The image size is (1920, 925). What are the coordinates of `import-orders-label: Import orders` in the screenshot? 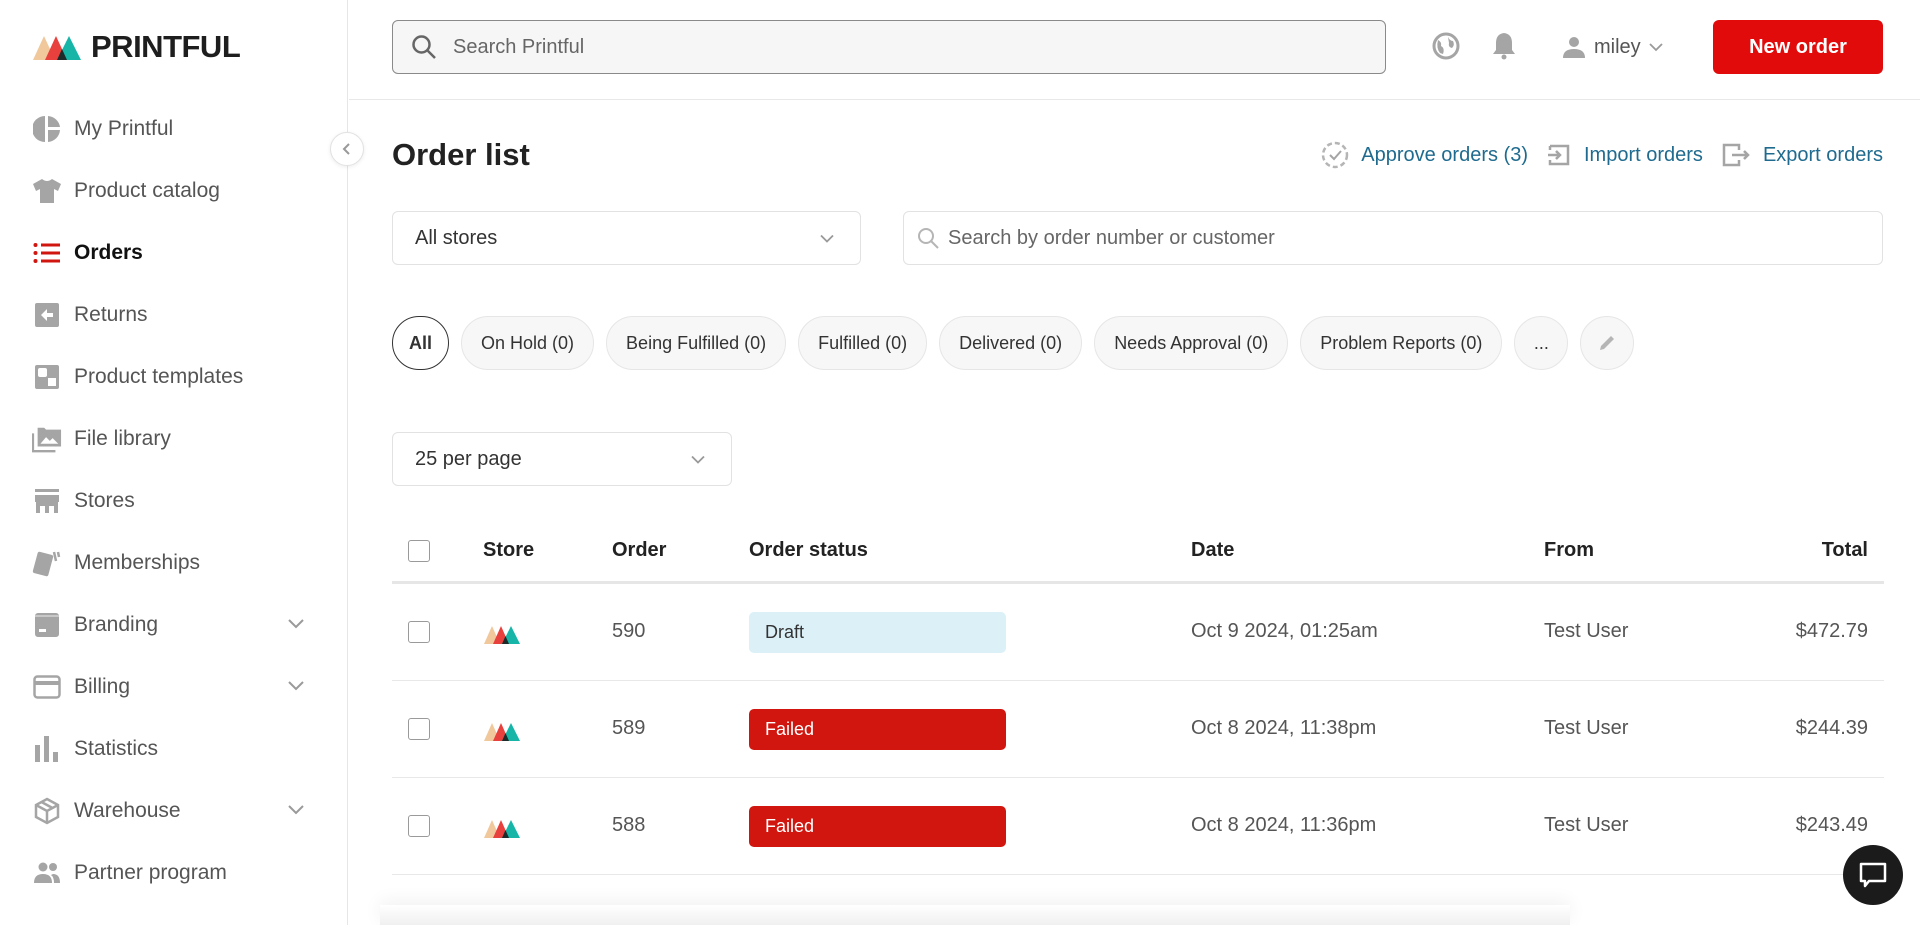 It's located at (1643, 154).